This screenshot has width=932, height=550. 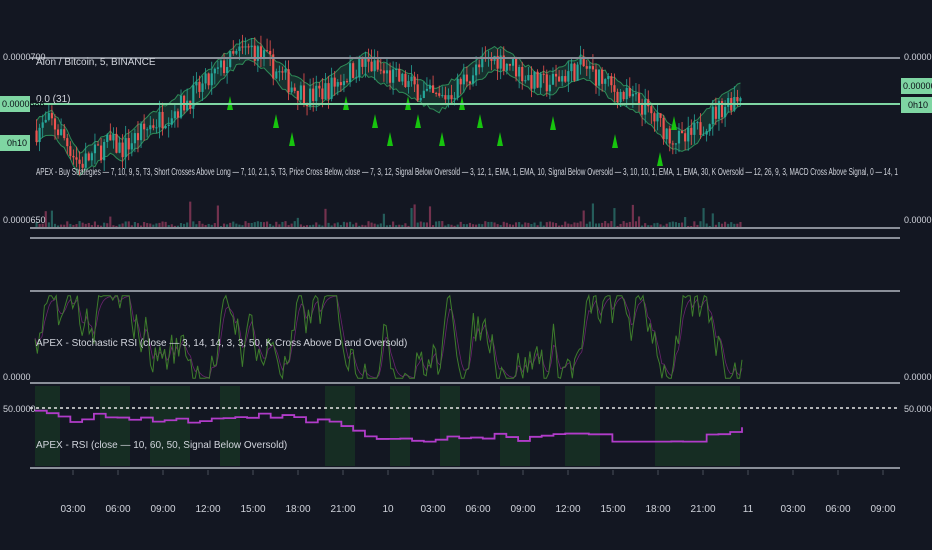 I want to click on time-axis-label: 21:00, so click(x=702, y=509).